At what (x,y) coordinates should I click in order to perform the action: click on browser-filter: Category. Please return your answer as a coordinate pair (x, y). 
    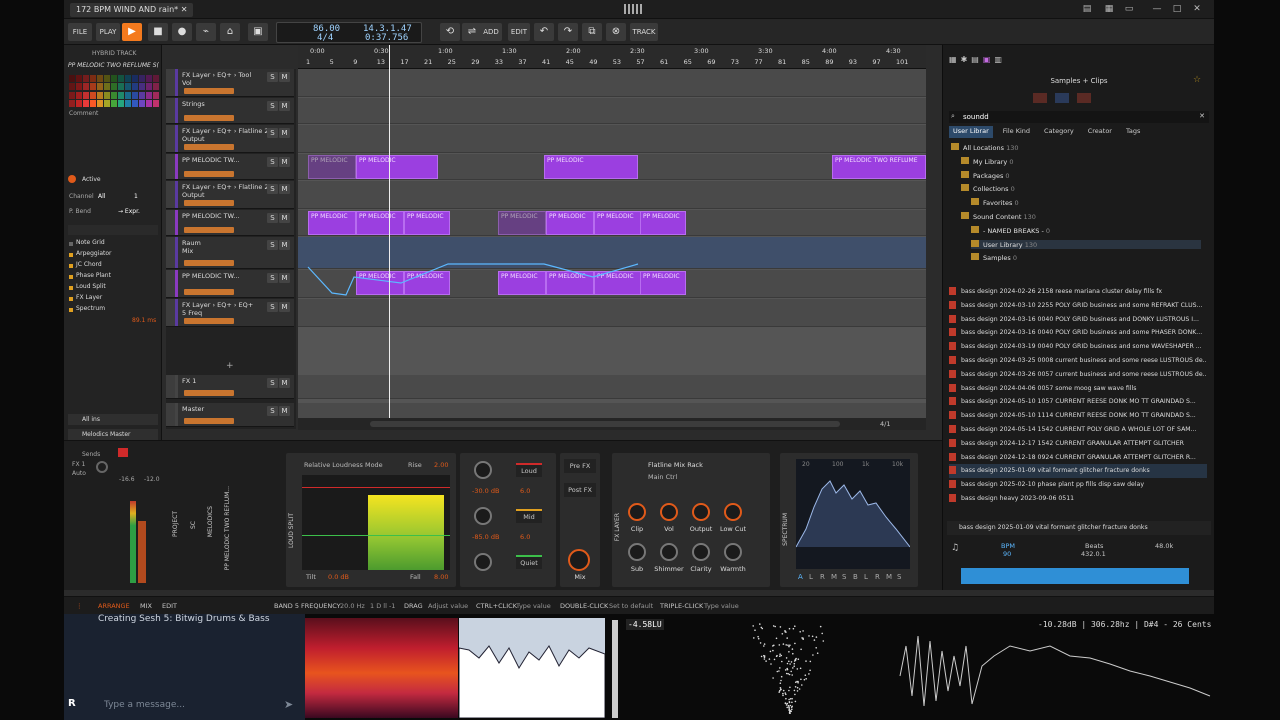
    Looking at the image, I should click on (1059, 132).